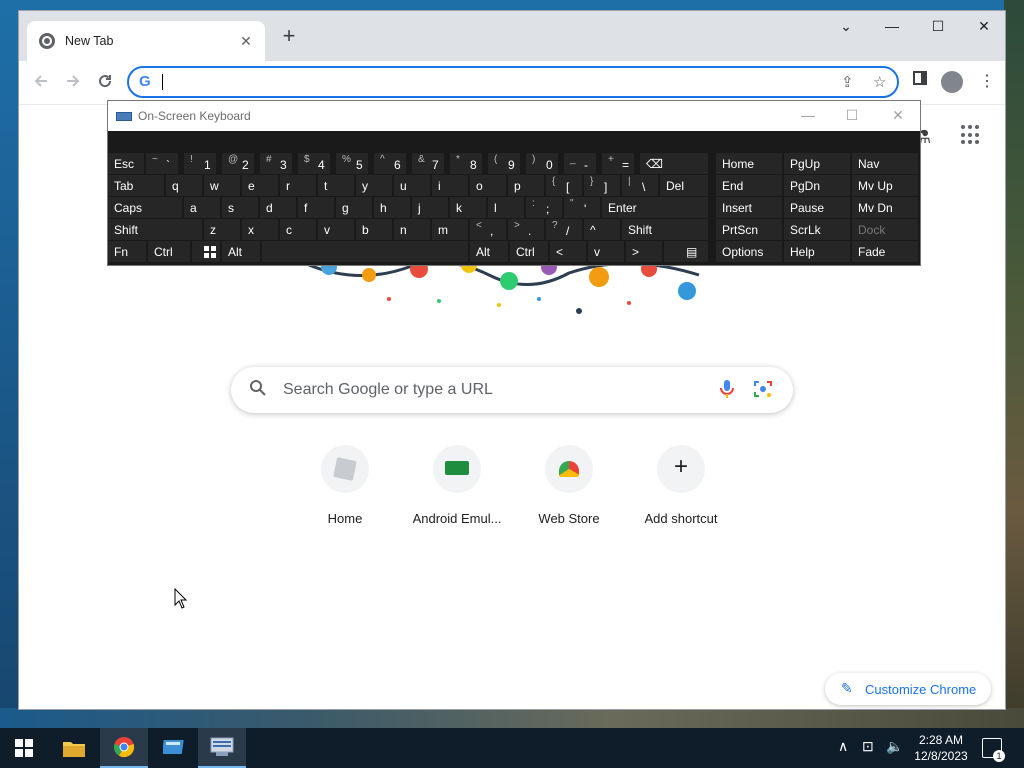  I want to click on close-window-button: ✕, so click(984, 26).